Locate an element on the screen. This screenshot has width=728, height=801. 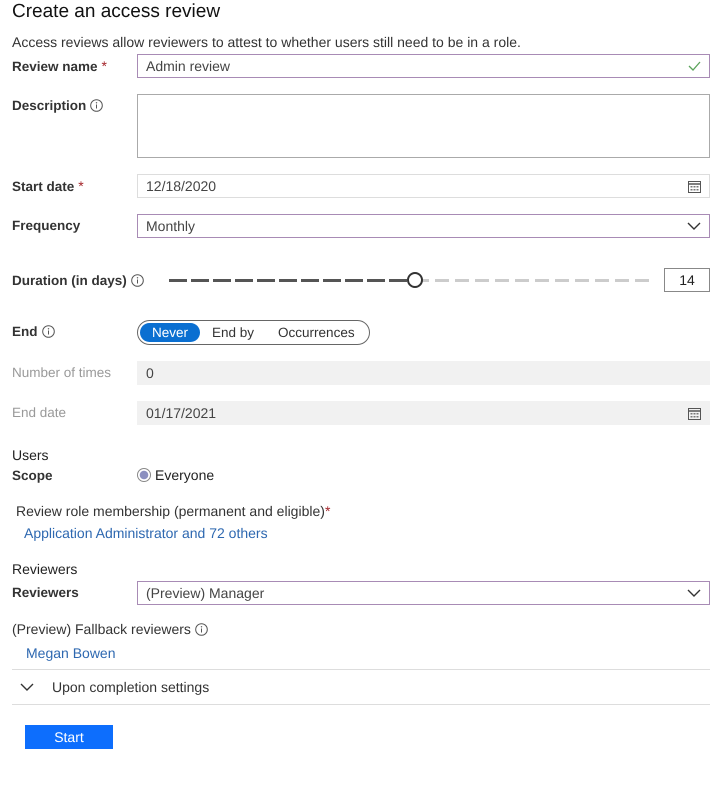
segment-option: End by is located at coordinates (233, 332).